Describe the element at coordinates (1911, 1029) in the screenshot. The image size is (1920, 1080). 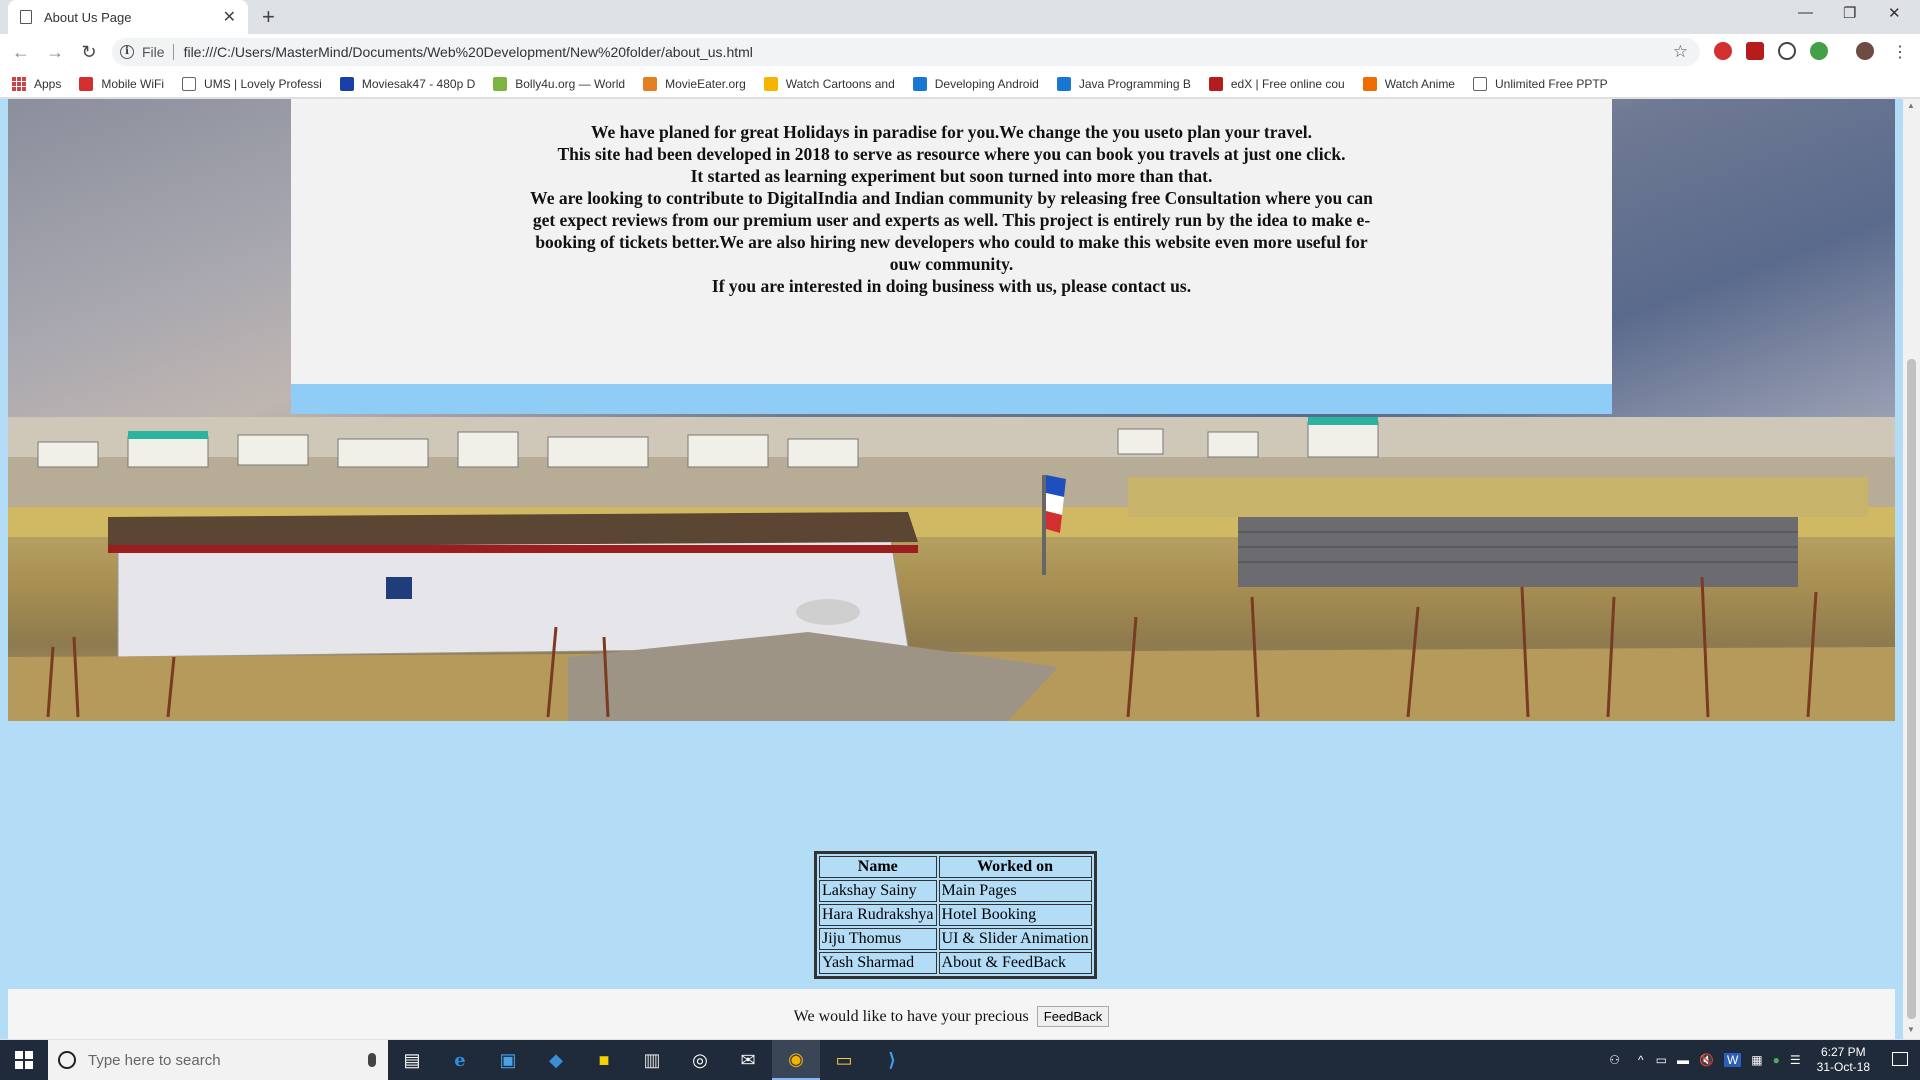
I see `scroll-down-icon: ▼` at that location.